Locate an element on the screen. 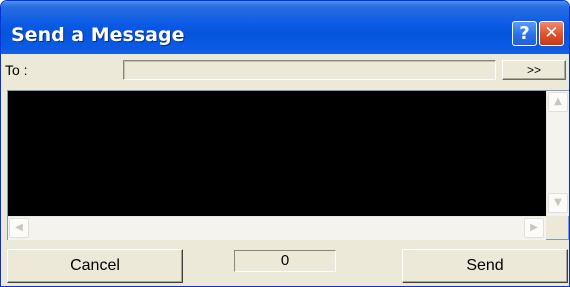 This screenshot has width=570, height=287. to-label: To : is located at coordinates (16, 70).